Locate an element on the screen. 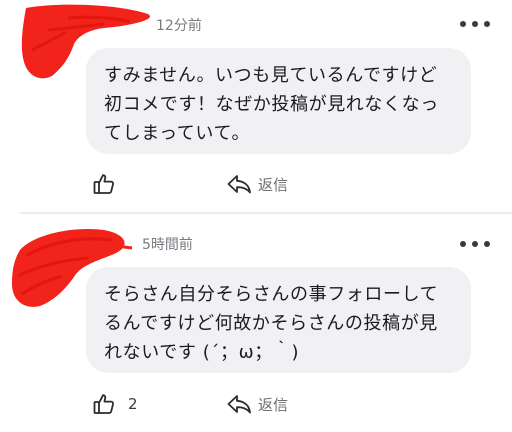 The height and width of the screenshot is (432, 512). comment-actions: 2 返信 is located at coordinates (190, 404).